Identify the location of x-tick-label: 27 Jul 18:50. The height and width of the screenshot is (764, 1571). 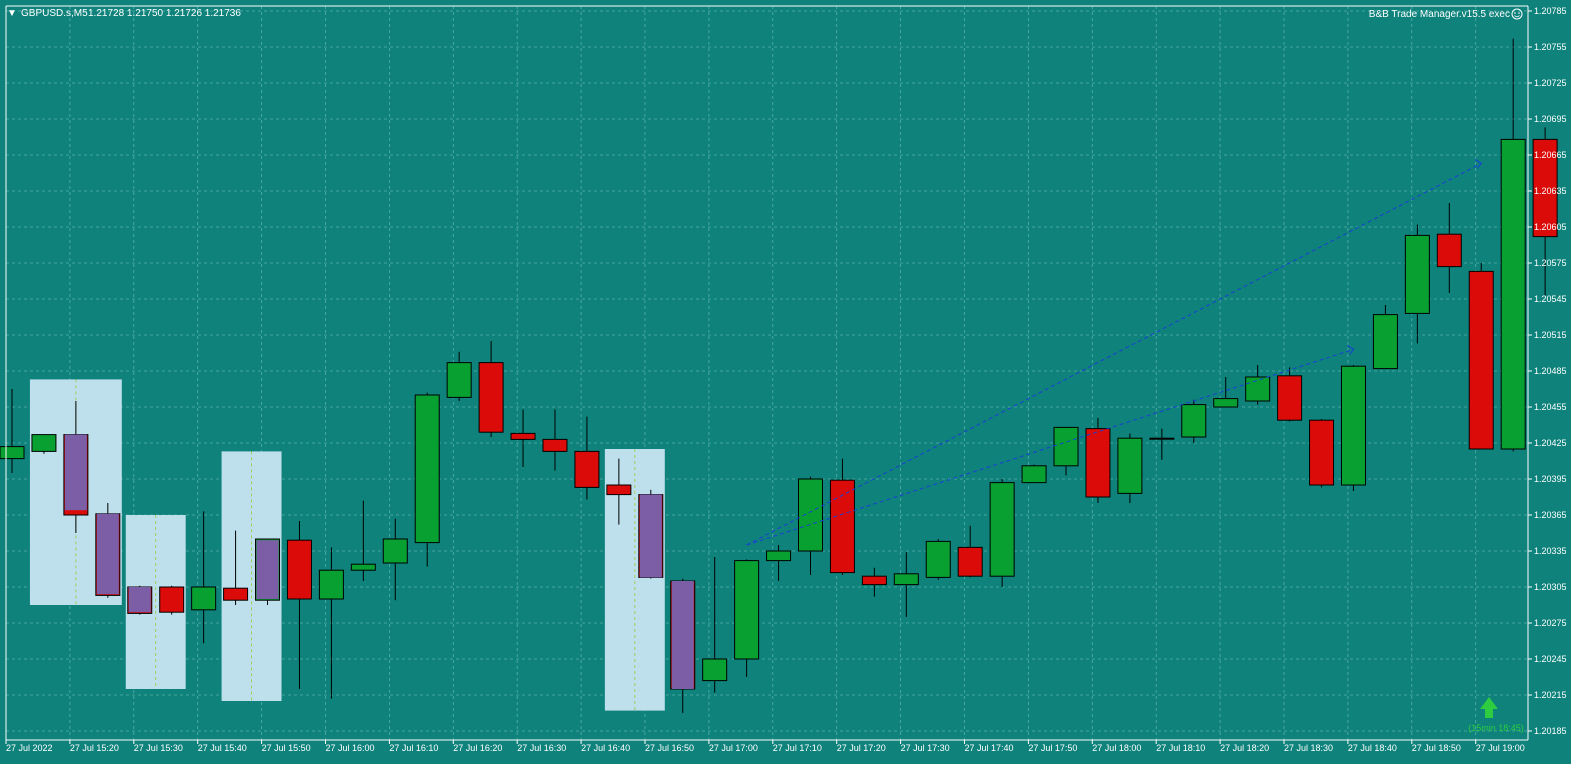
(1436, 748).